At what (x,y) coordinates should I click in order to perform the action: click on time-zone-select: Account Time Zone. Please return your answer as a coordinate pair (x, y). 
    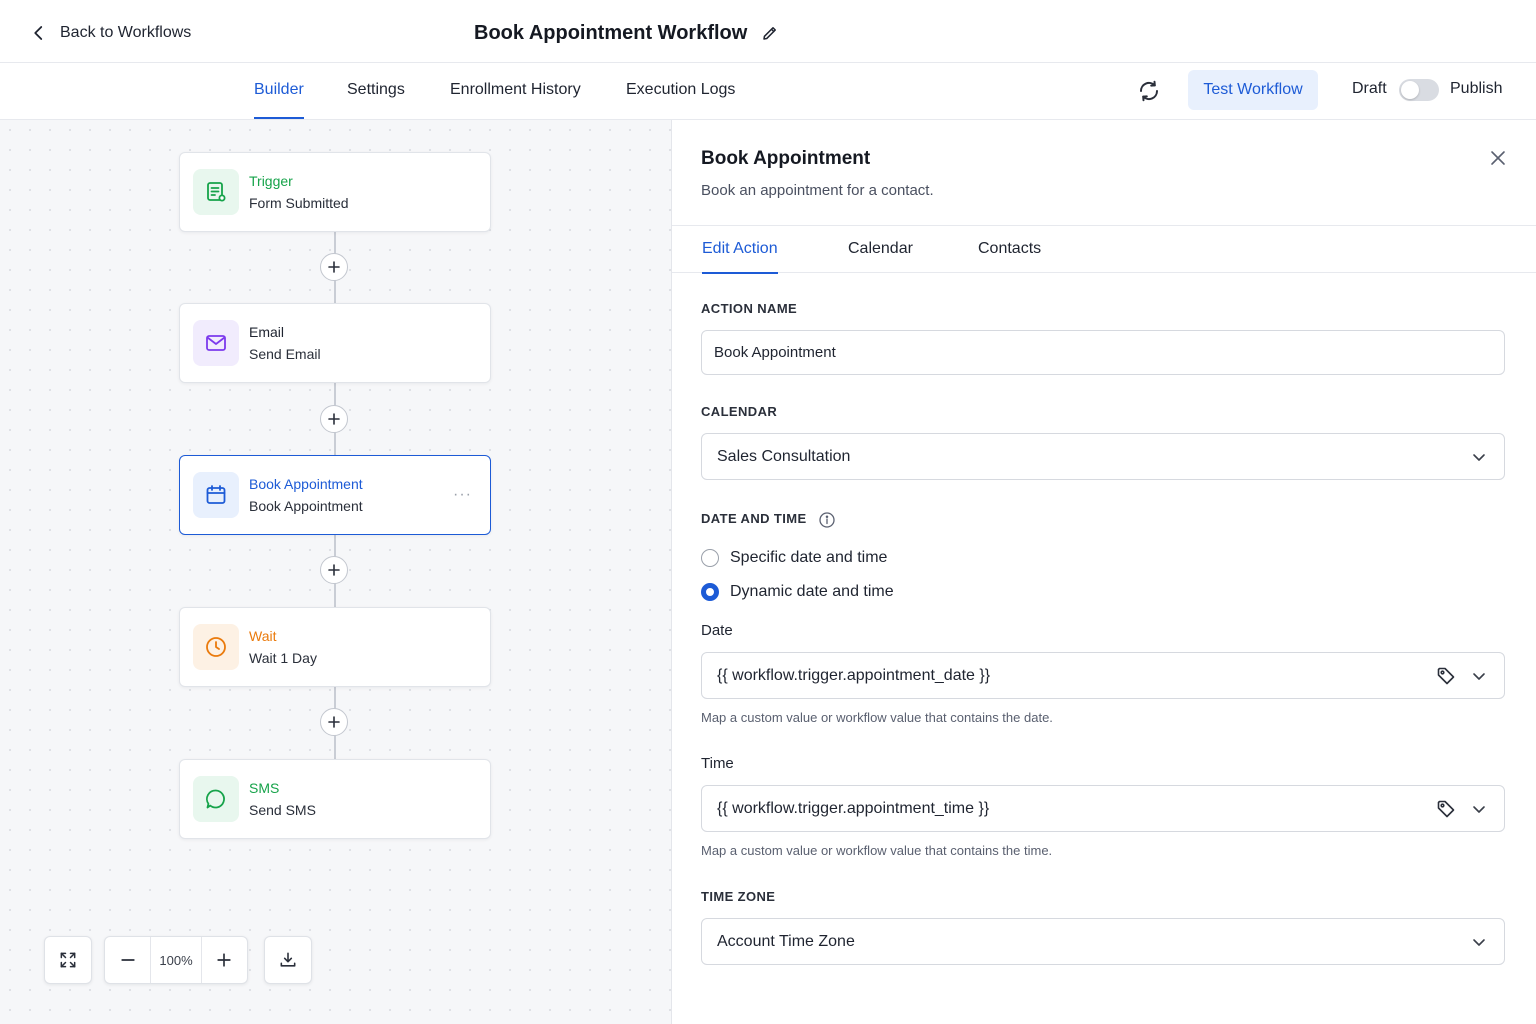
    Looking at the image, I should click on (1103, 941).